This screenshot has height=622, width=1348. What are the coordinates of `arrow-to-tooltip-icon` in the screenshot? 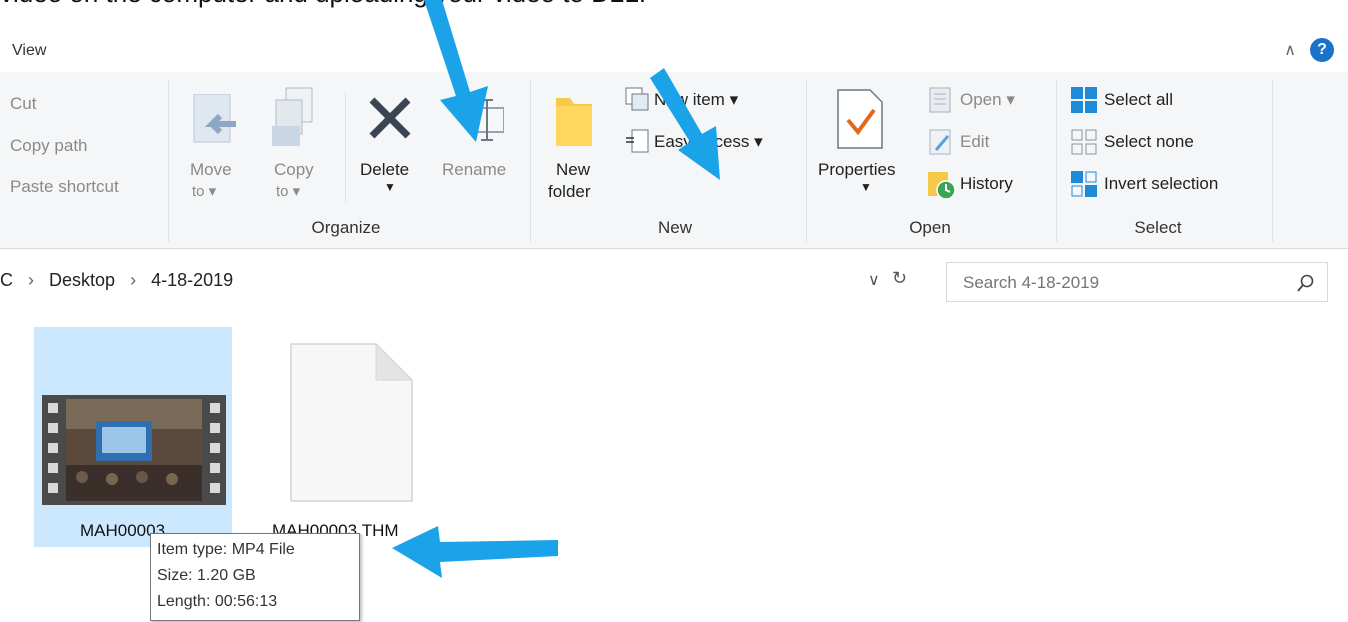 It's located at (475, 552).